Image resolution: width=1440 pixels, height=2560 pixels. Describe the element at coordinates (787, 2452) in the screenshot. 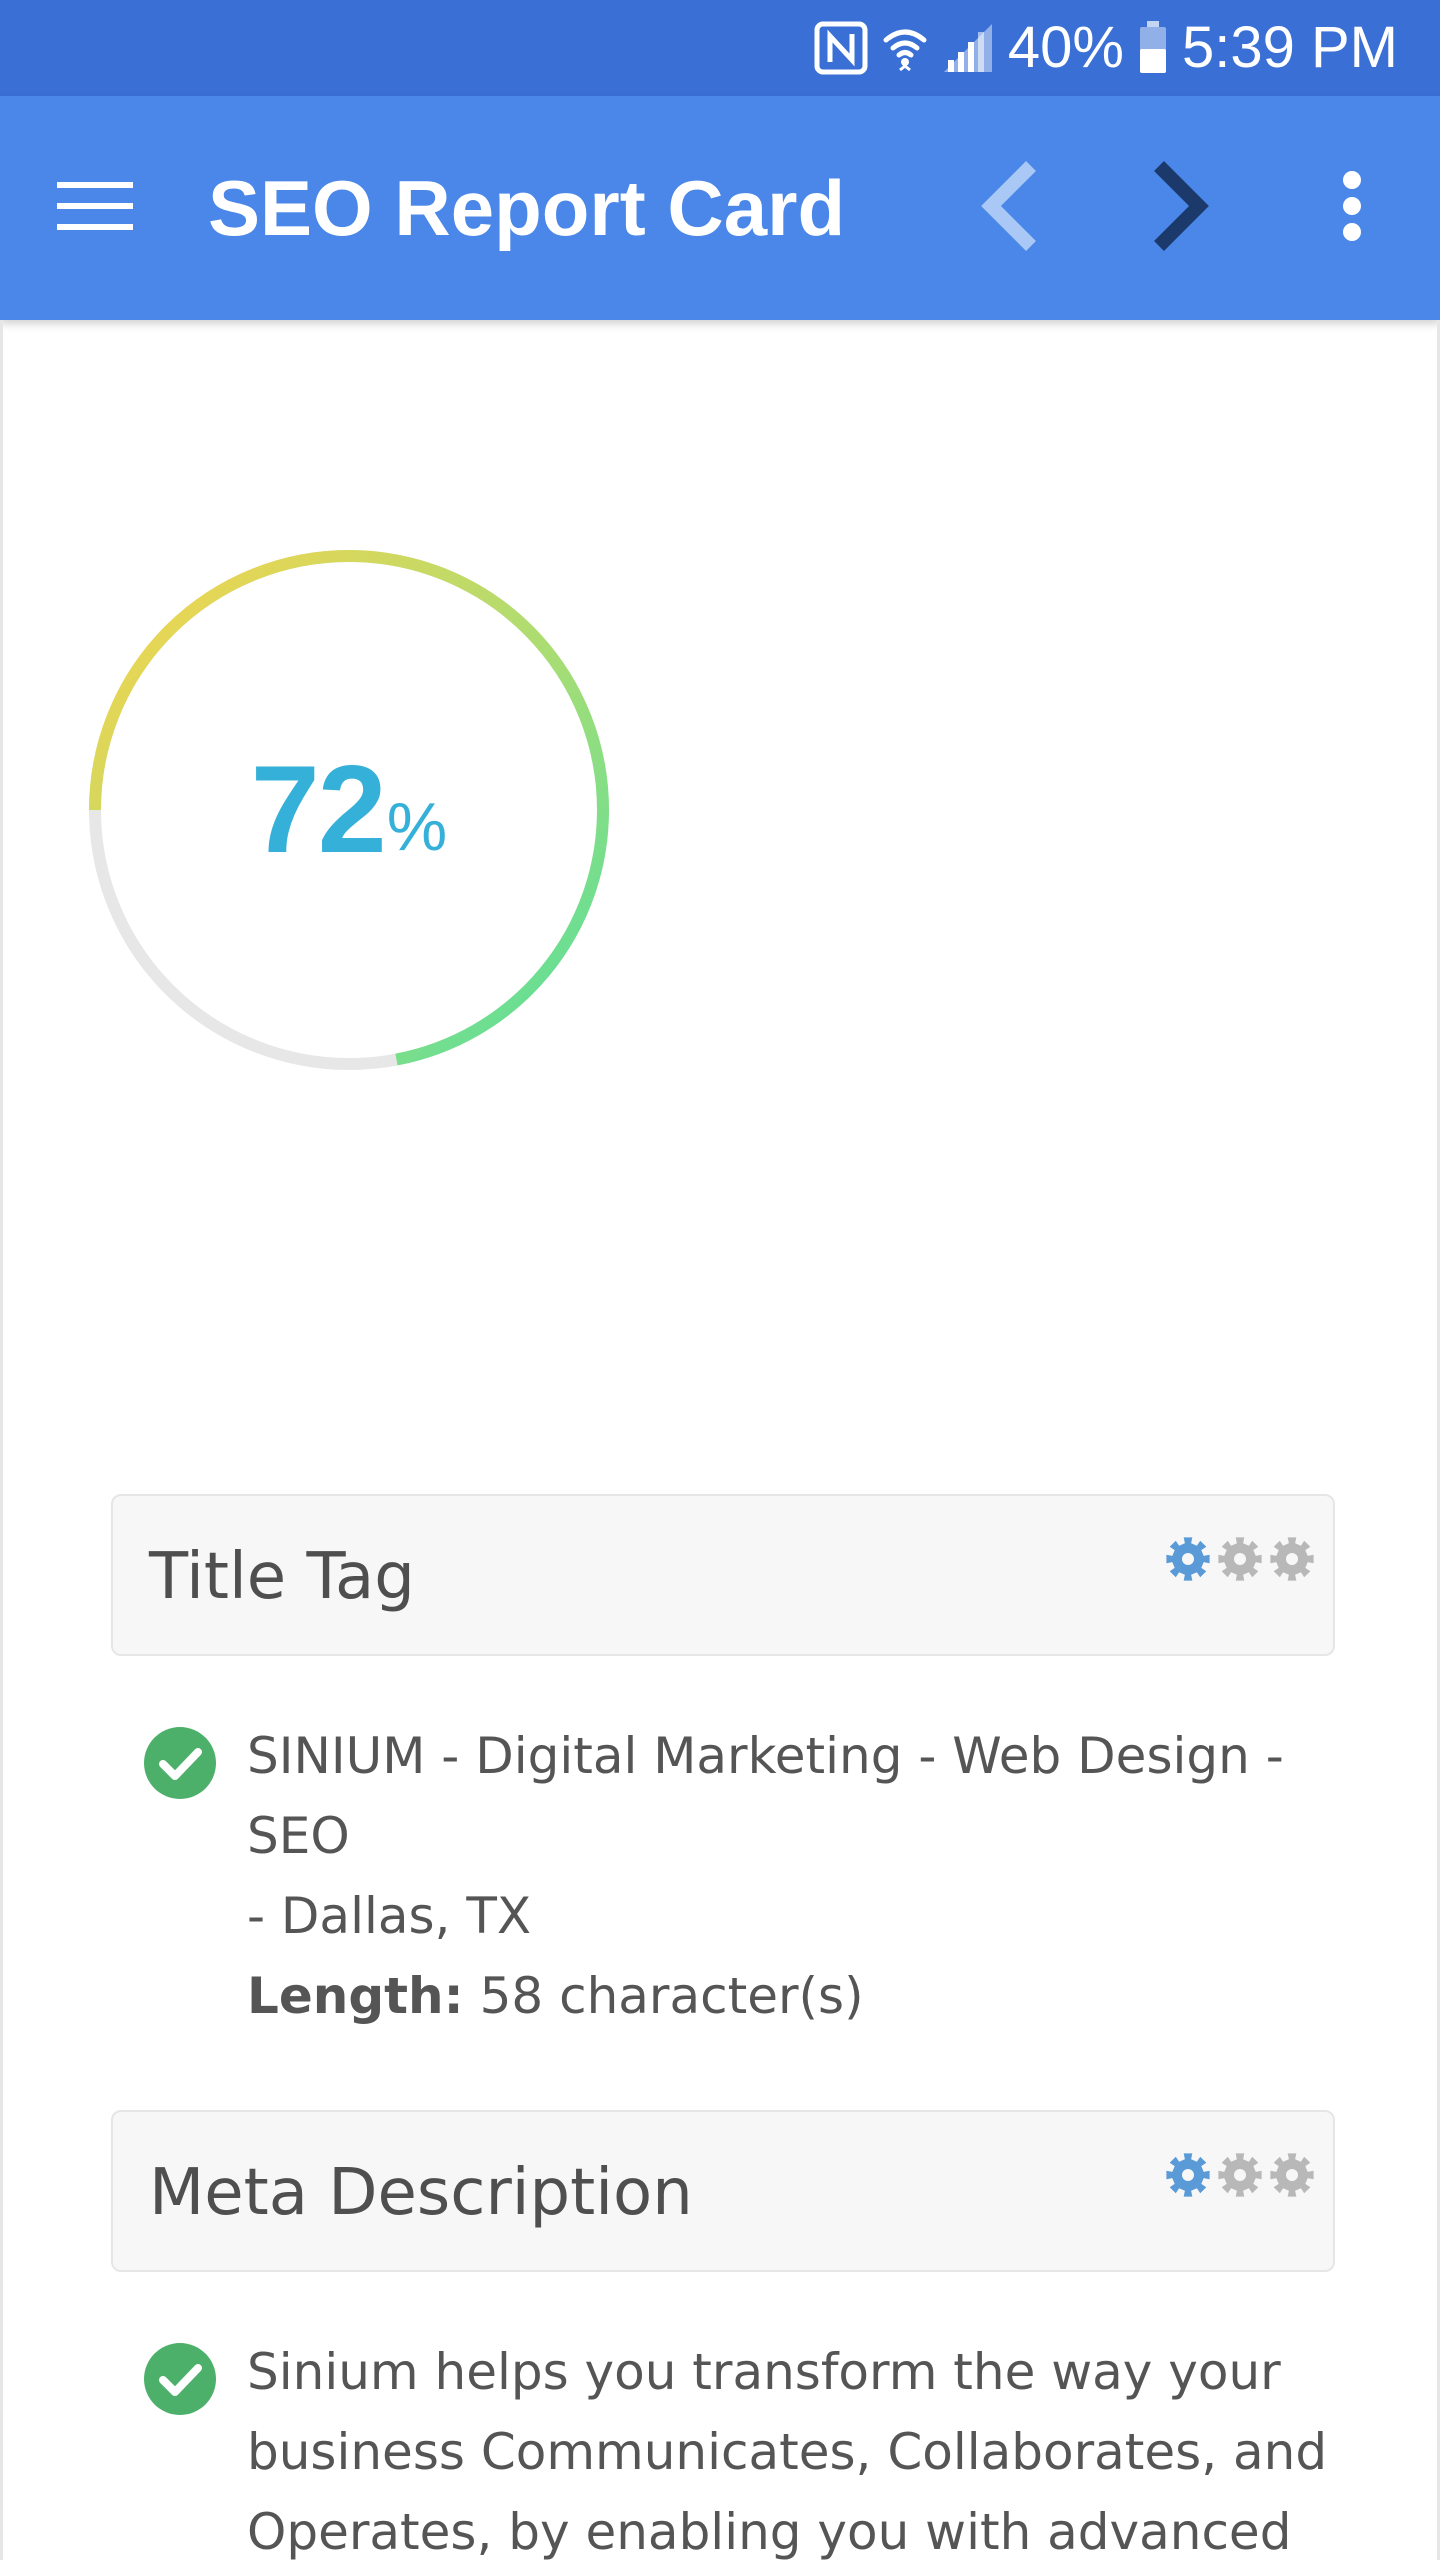

I see `result-line: business Communicates, Collaborates, and` at that location.